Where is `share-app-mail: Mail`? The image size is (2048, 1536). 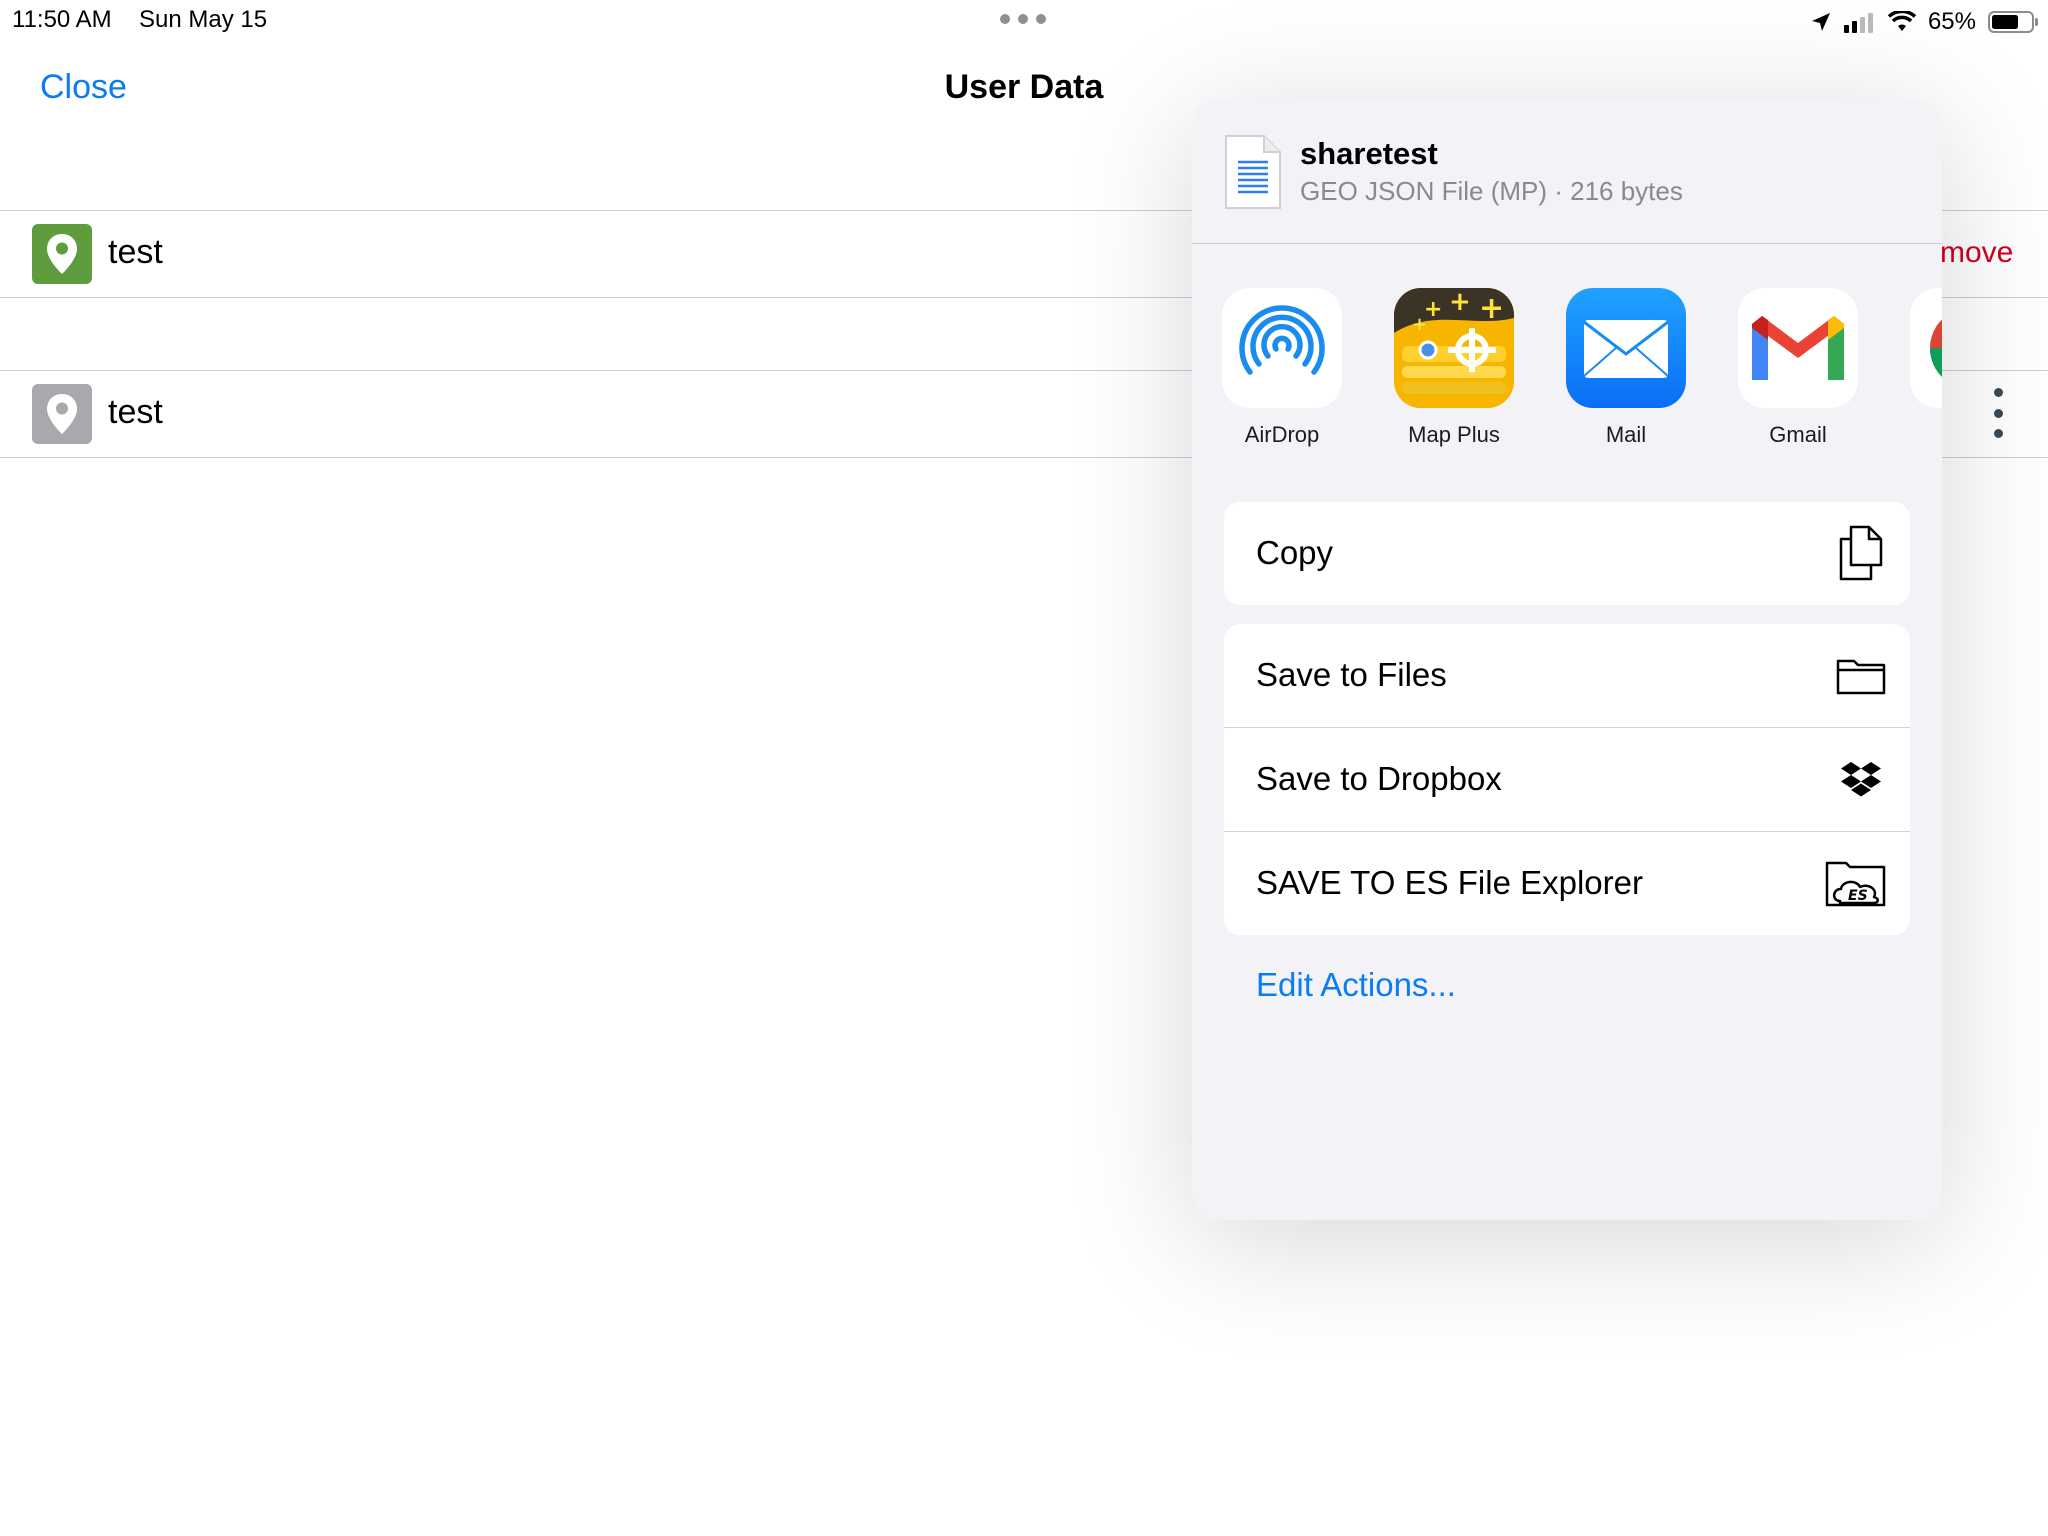
share-app-mail: Mail is located at coordinates (1626, 368).